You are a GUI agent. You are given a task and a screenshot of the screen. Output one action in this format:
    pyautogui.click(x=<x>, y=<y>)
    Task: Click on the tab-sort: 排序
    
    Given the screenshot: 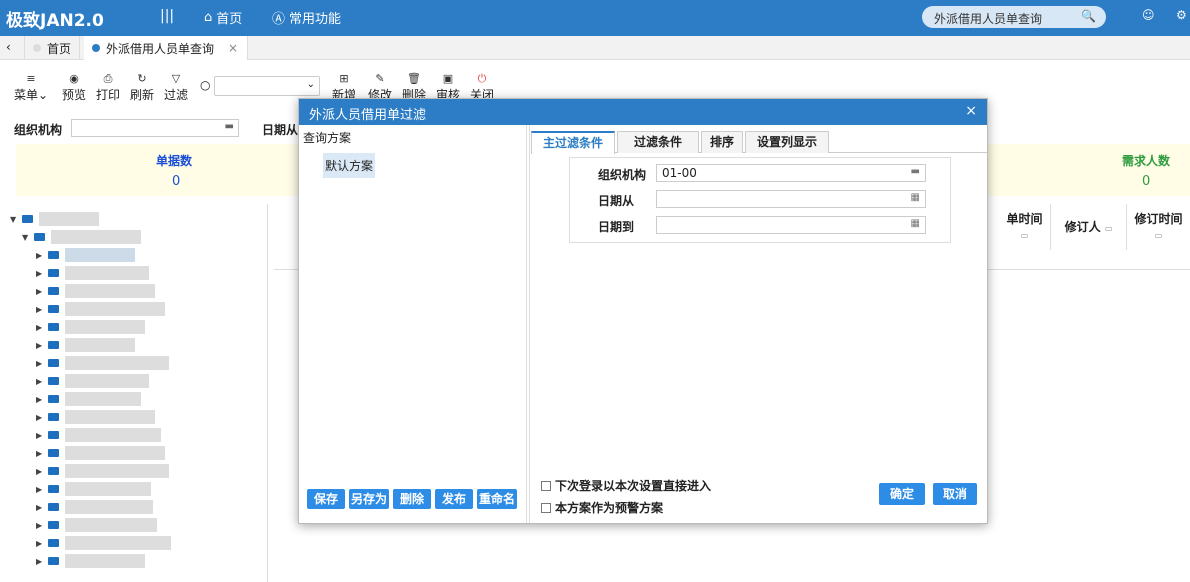 What is the action you would take?
    pyautogui.click(x=722, y=142)
    